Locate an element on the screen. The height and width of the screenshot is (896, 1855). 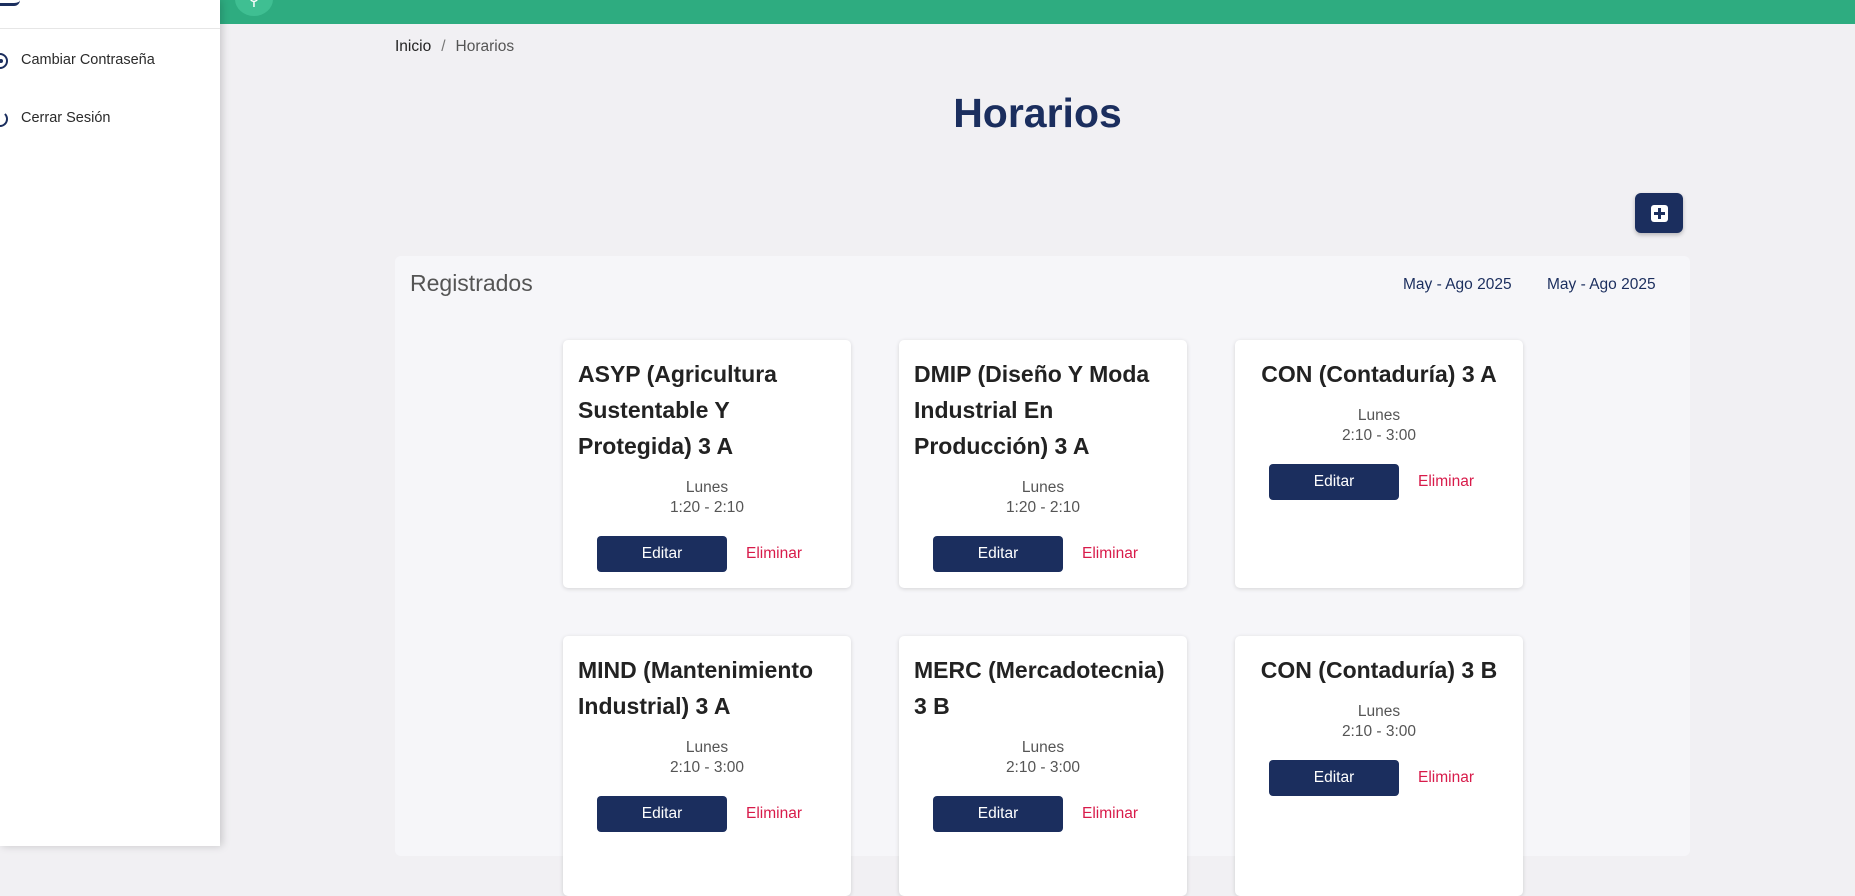
search-icon: ⚲ is located at coordinates (254, 4).